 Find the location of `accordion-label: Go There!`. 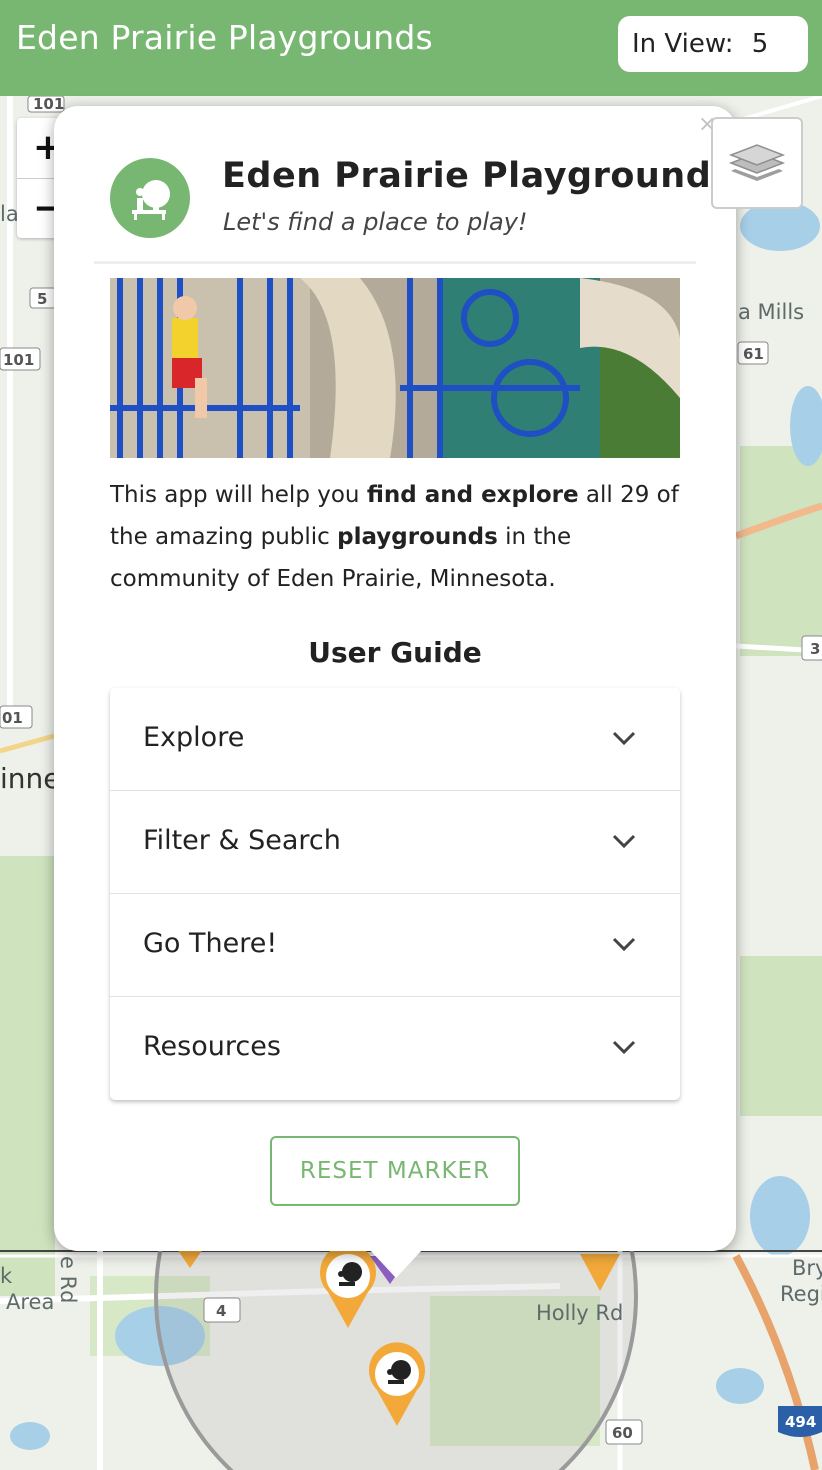

accordion-label: Go There! is located at coordinates (210, 943).